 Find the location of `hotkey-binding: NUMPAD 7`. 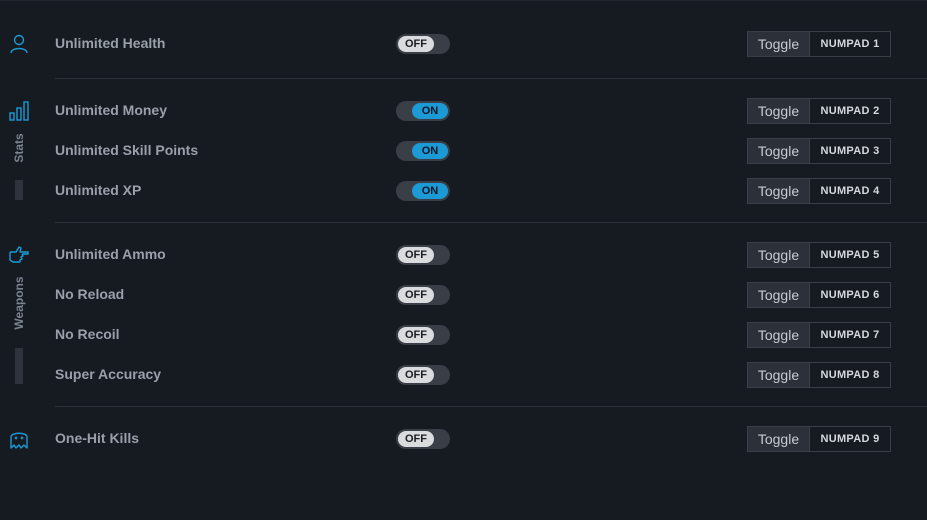

hotkey-binding: NUMPAD 7 is located at coordinates (849, 335).